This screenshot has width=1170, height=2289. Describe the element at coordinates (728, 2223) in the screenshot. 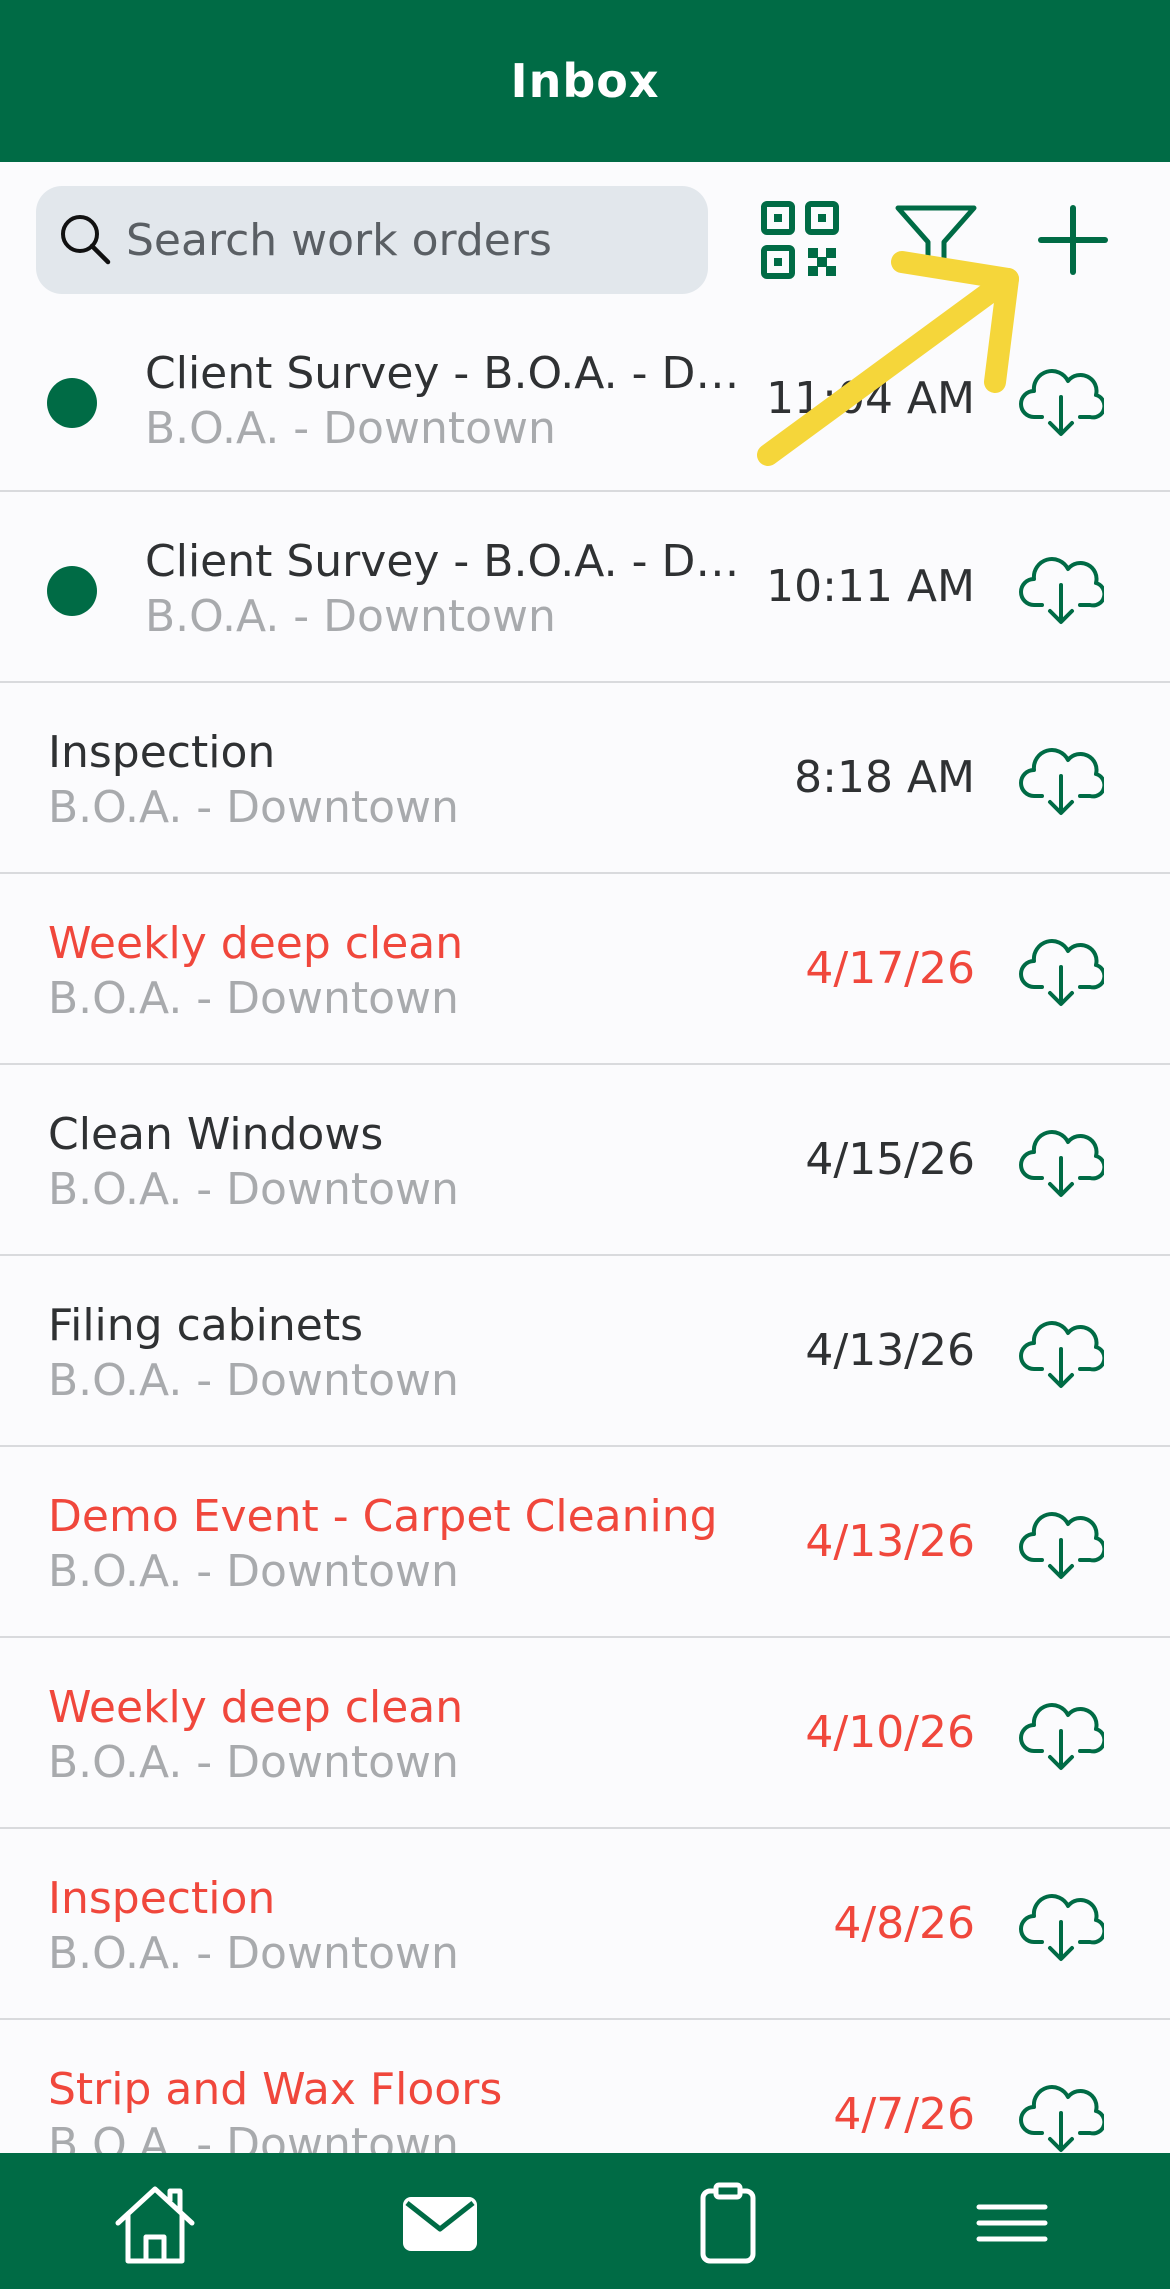

I see `clipboard-icon` at that location.